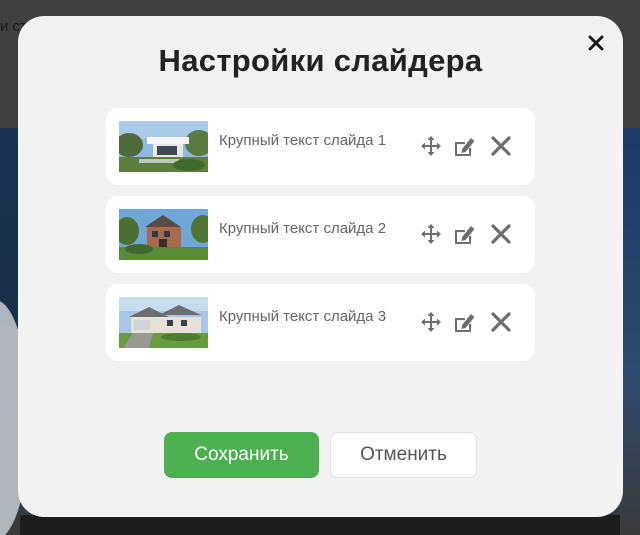 This screenshot has width=640, height=535. I want to click on slide-label: Крупный текст слайда 1, so click(303, 140).